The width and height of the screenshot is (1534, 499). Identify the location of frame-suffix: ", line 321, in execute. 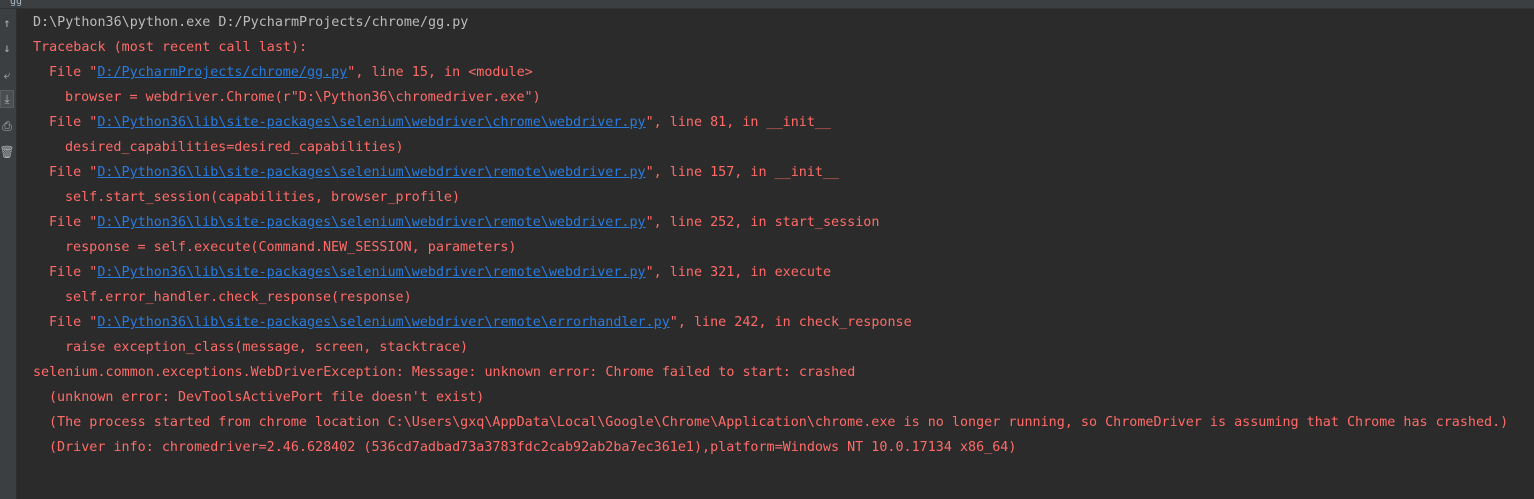
(738, 272).